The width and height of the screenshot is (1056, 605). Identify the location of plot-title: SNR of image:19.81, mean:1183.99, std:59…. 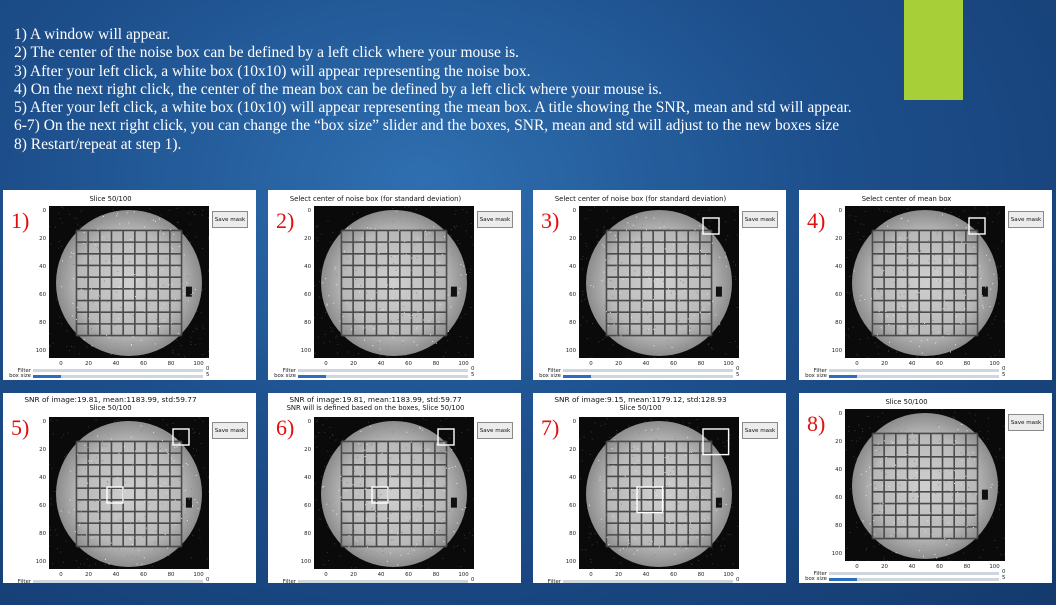
(375, 399).